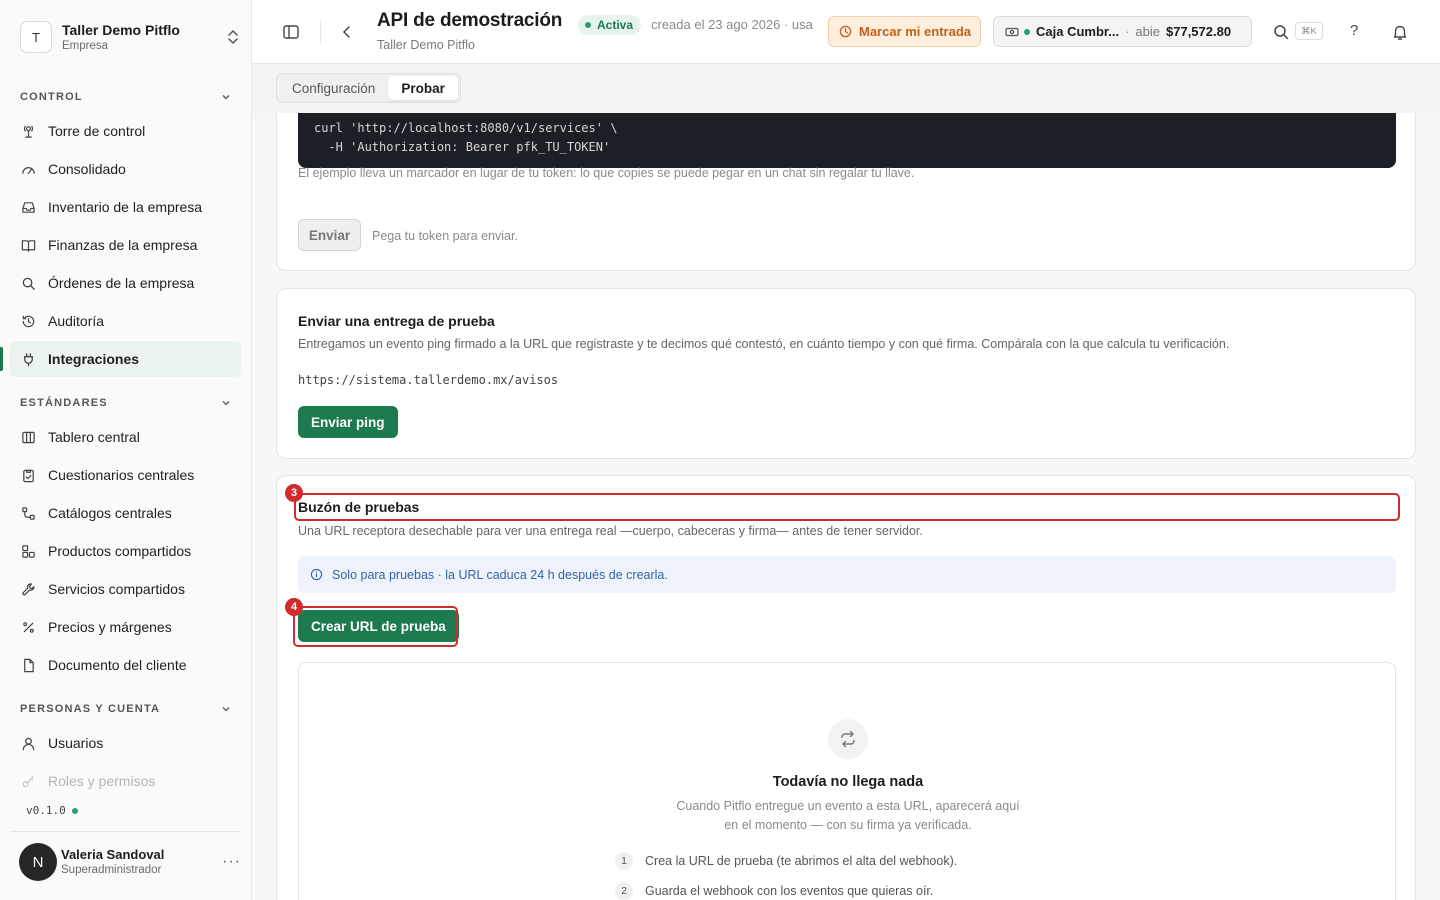 This screenshot has width=1440, height=900. I want to click on org-name: Taller Demo Pitflo, so click(121, 29).